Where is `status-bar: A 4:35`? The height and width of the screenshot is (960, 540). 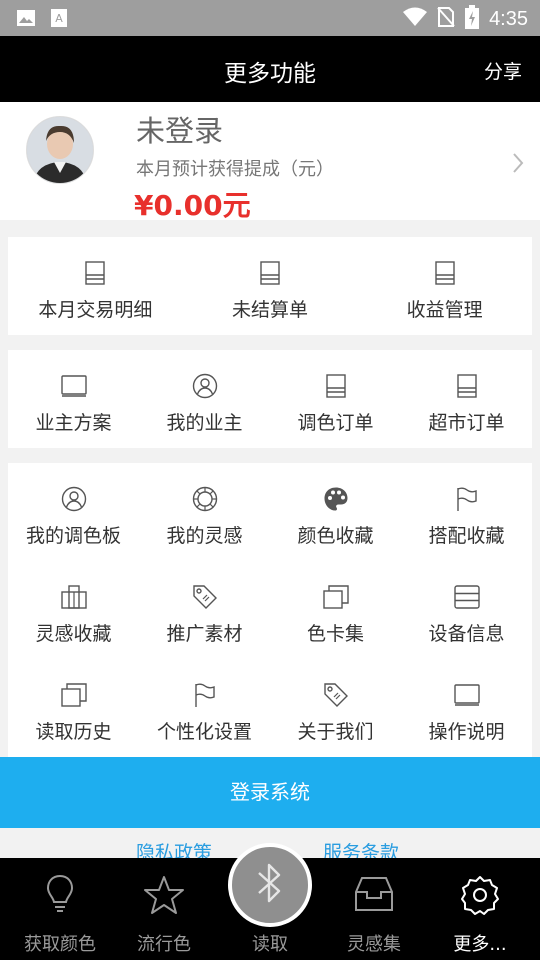
status-bar: A 4:35 is located at coordinates (270, 18).